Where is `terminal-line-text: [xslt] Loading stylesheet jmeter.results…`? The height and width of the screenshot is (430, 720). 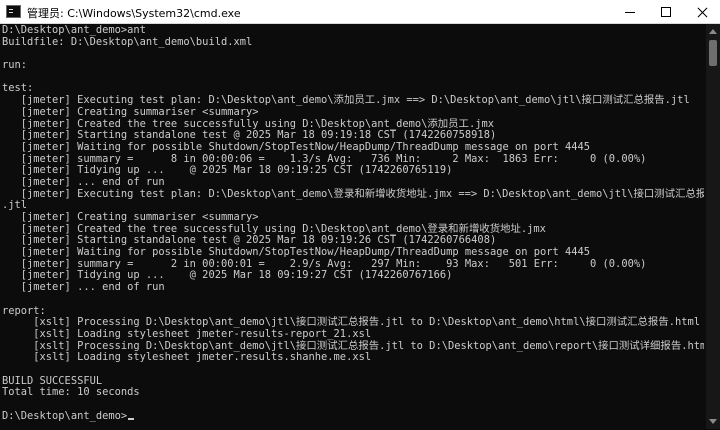
terminal-line-text: [xslt] Loading stylesheet jmeter.results… is located at coordinates (187, 357).